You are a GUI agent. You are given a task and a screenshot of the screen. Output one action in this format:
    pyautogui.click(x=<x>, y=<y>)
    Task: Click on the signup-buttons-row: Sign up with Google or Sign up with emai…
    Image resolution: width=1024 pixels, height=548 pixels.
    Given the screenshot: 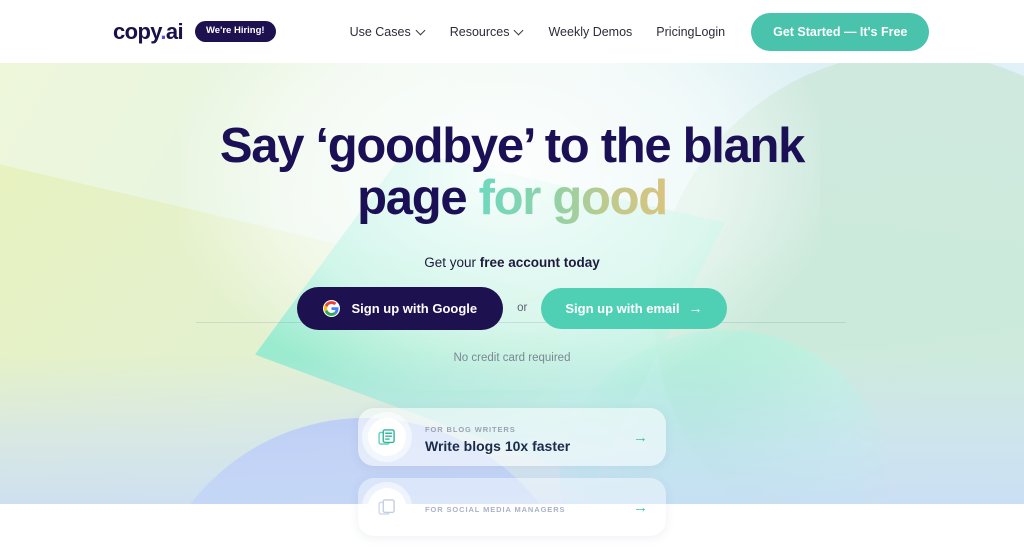 What is the action you would take?
    pyautogui.click(x=512, y=300)
    